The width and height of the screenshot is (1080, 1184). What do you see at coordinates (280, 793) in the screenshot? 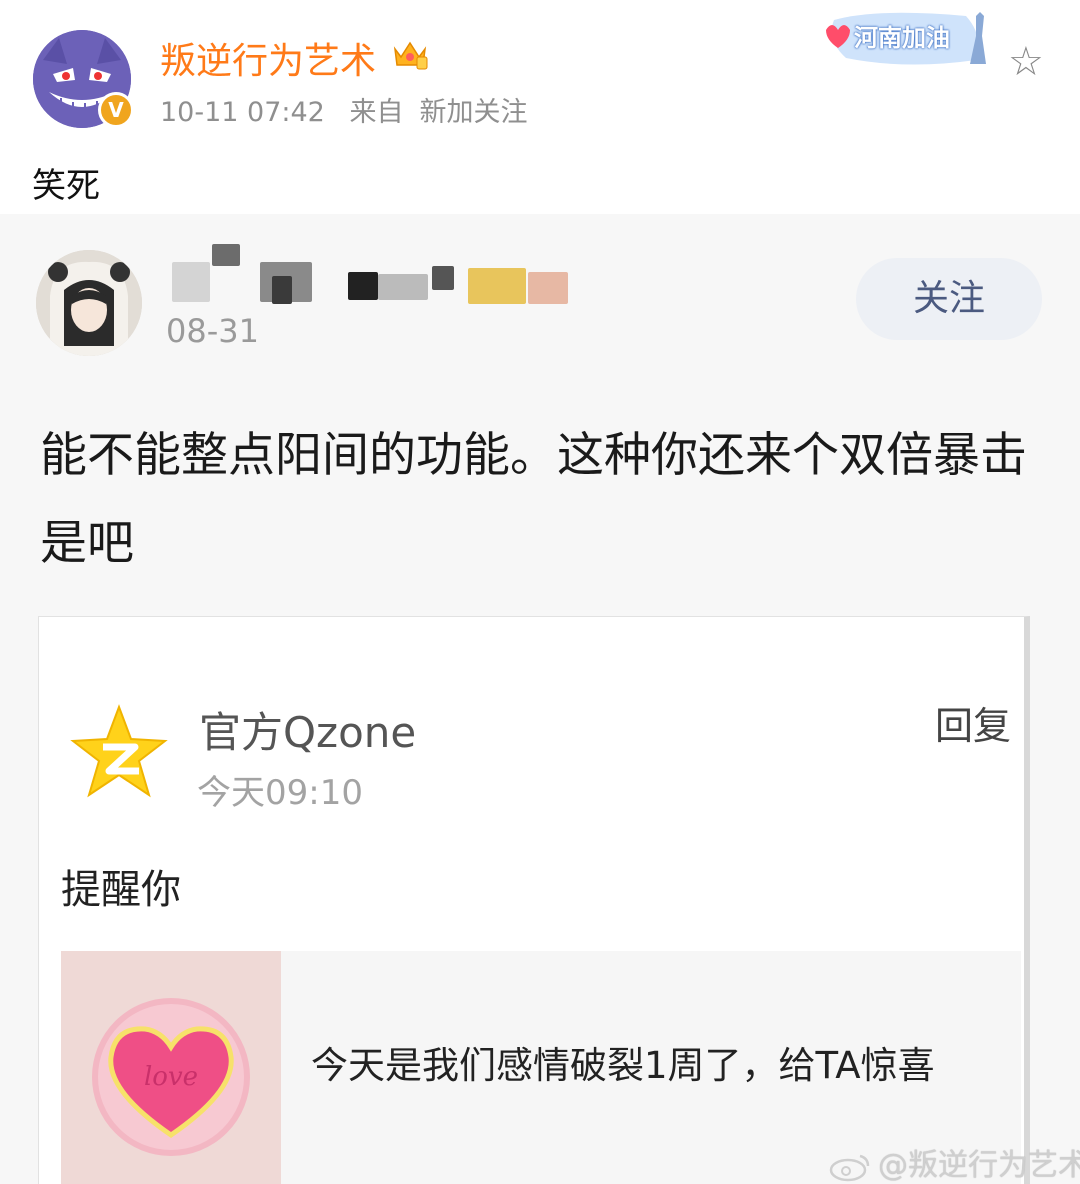
I see `qzone-time: 今天09:10` at bounding box center [280, 793].